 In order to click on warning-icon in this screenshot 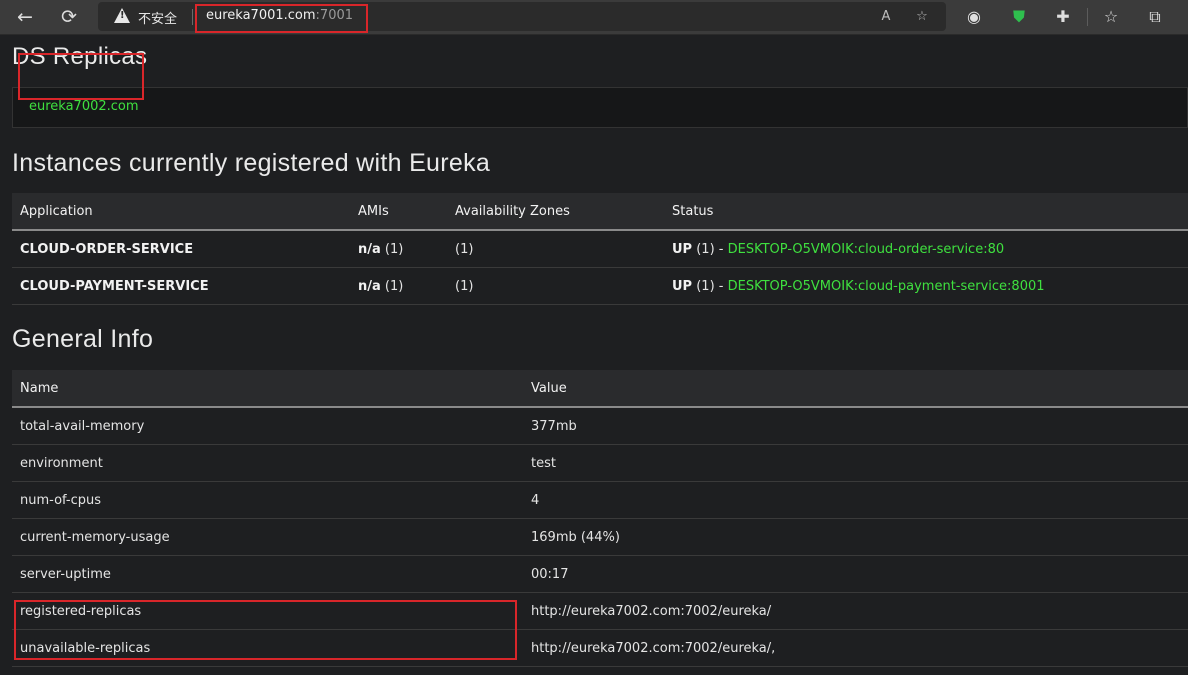, I will do `click(122, 15)`.